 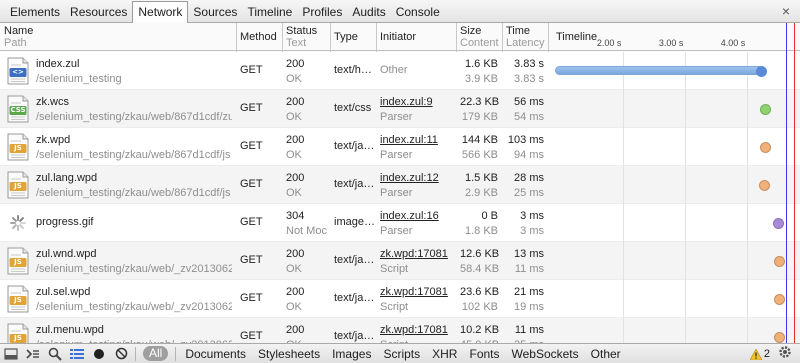 I want to click on filter-xhr: XHR, so click(x=444, y=354).